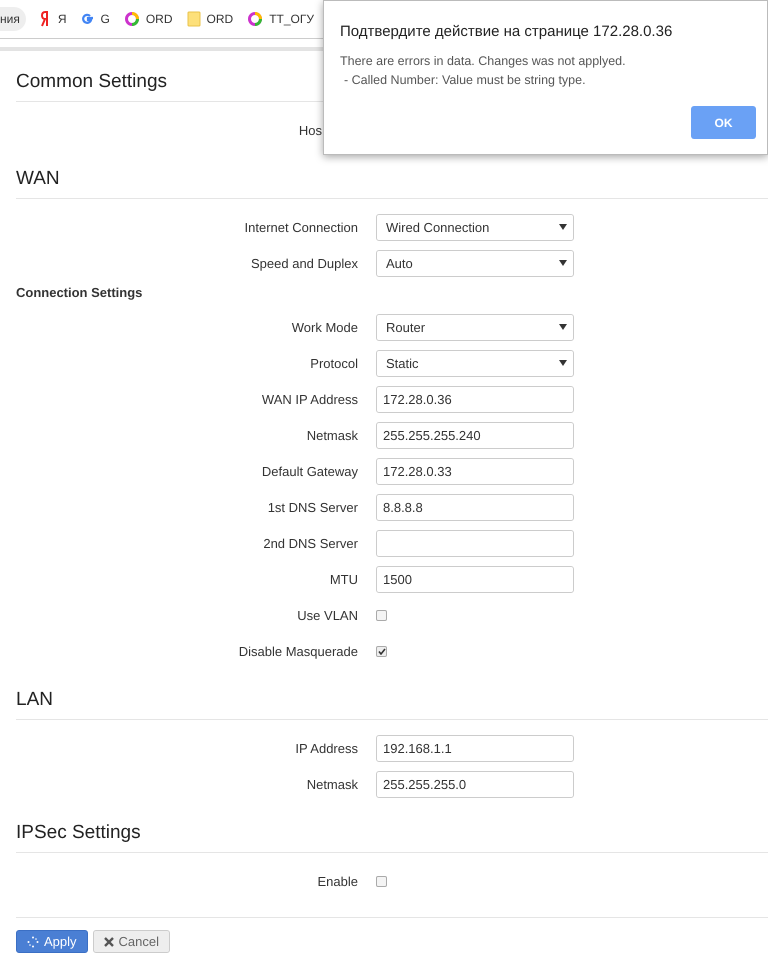 This screenshot has width=768, height=959. Describe the element at coordinates (310, 543) in the screenshot. I see `field-label: 2nd DNS Server` at that location.